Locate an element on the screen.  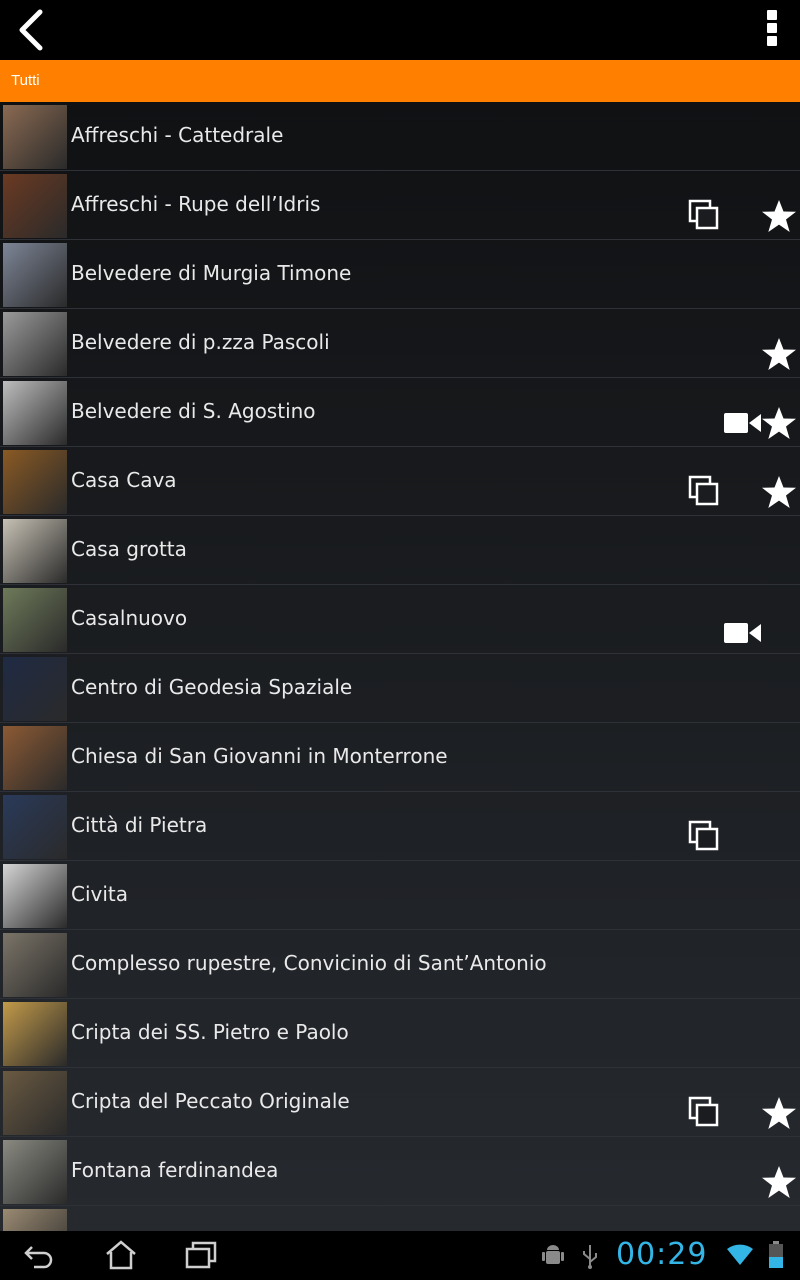
list-item: Civita is located at coordinates (400, 895).